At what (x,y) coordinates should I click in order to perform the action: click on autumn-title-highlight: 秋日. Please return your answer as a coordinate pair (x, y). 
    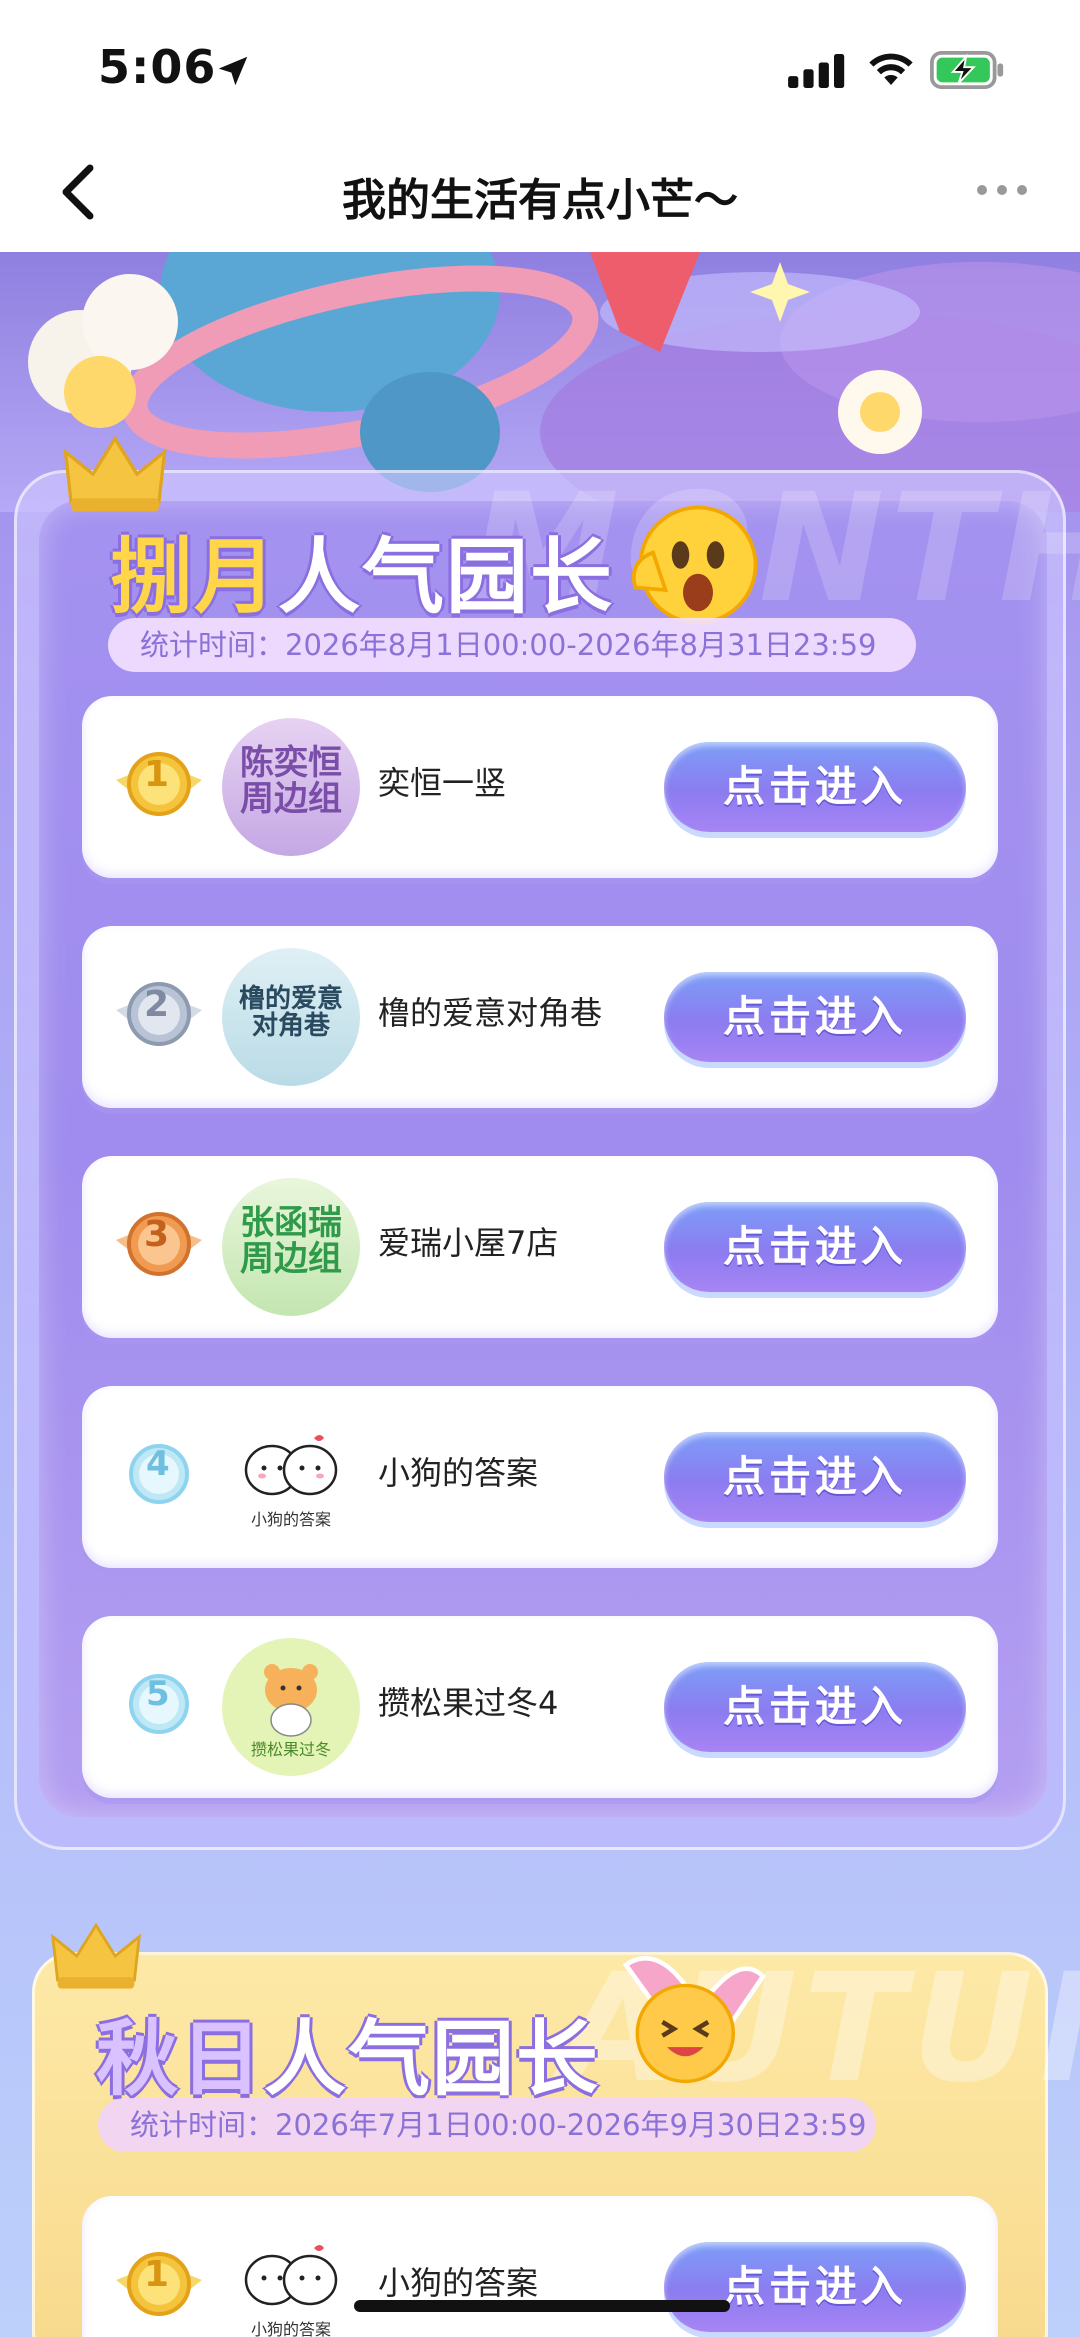
    Looking at the image, I should click on (180, 2059).